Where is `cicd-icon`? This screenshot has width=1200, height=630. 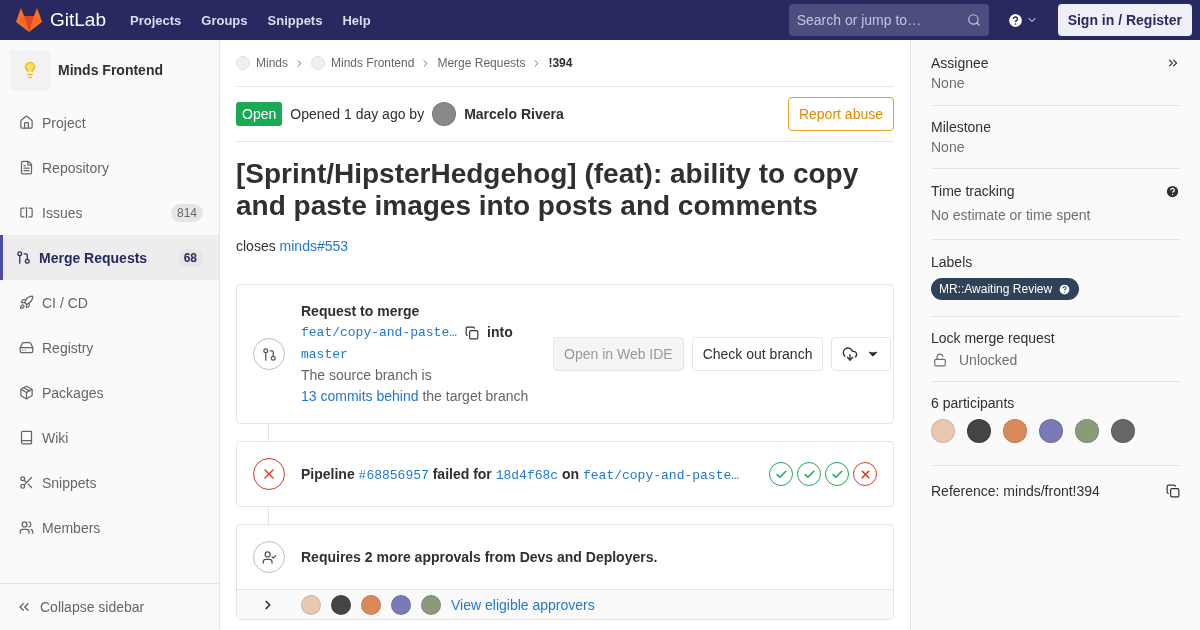 cicd-icon is located at coordinates (26, 302).